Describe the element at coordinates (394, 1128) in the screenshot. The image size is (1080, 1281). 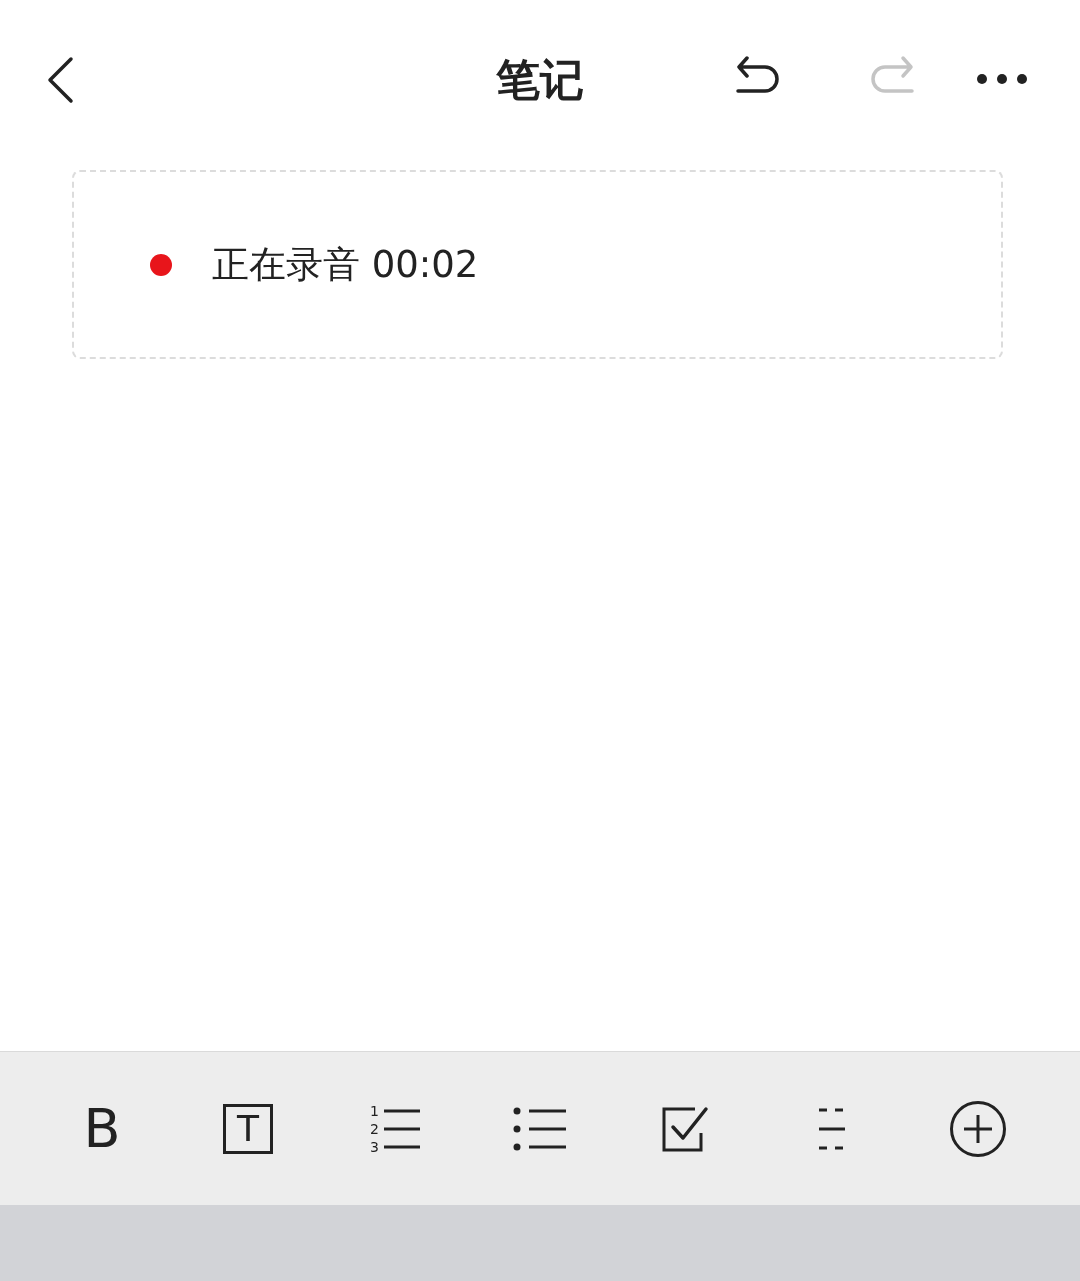
I see `numbered-list-button: 1 2 3` at that location.